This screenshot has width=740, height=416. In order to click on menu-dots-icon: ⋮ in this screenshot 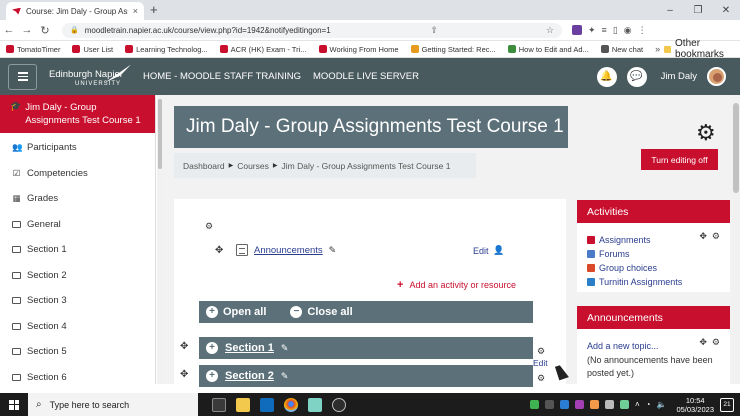, I will do `click(642, 30)`.